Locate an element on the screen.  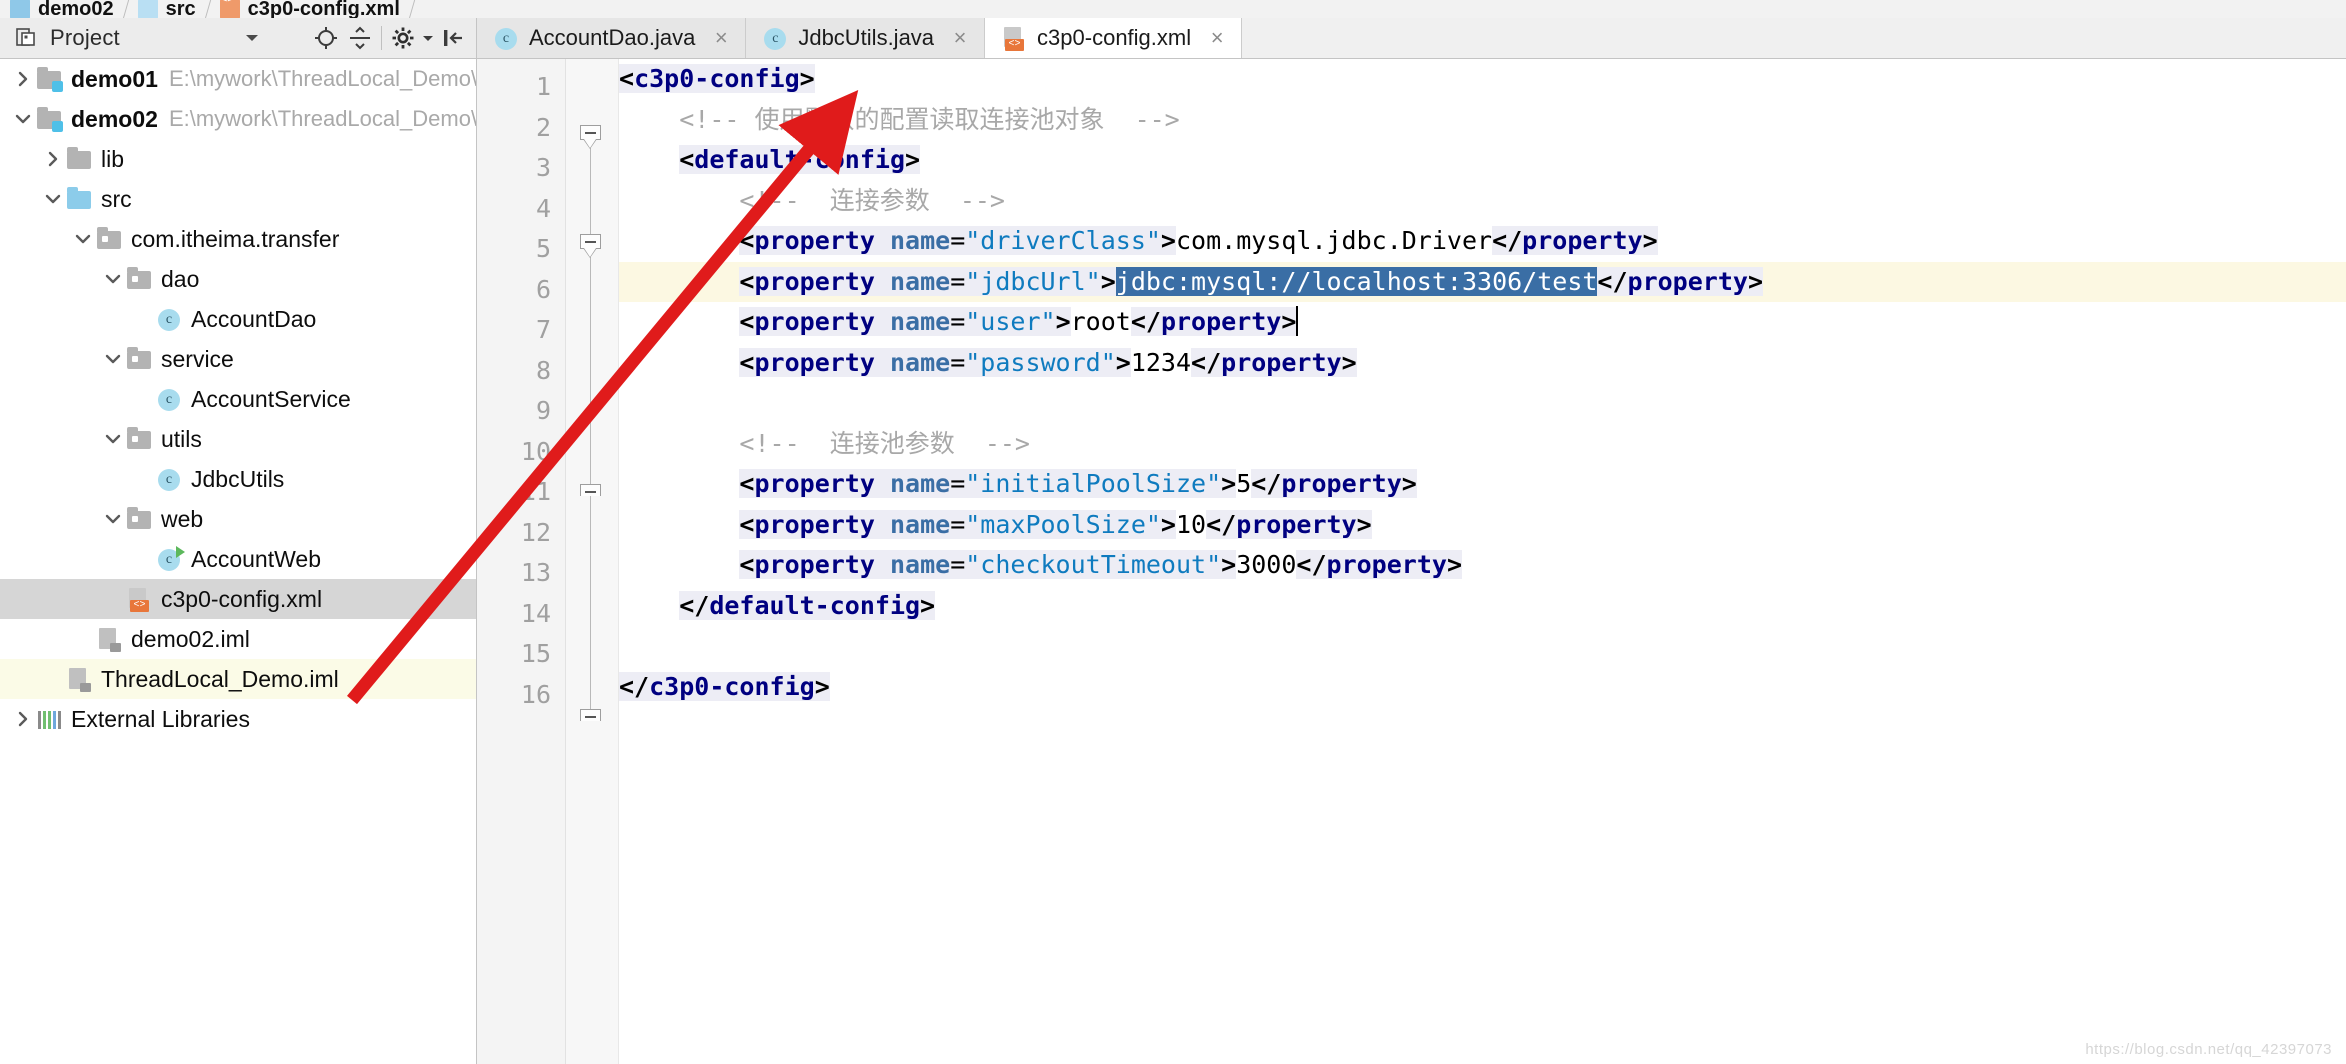
tab-icon: <> is located at coordinates (1014, 38).